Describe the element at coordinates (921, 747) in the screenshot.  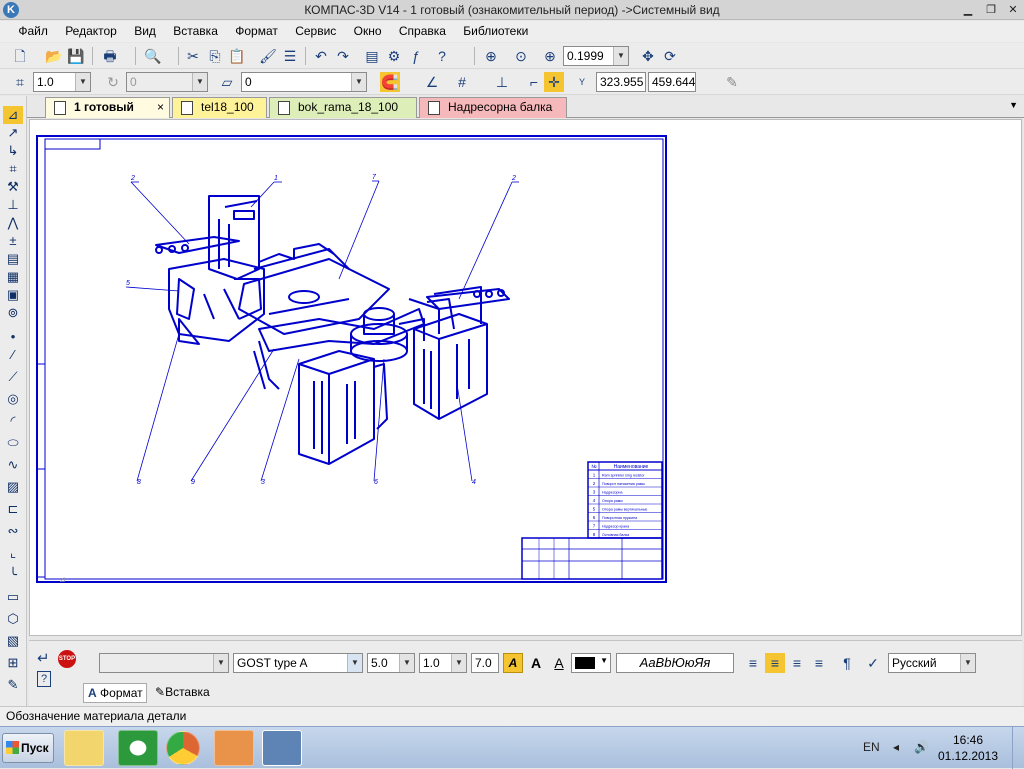
I see `volume-icon: 🔊` at that location.